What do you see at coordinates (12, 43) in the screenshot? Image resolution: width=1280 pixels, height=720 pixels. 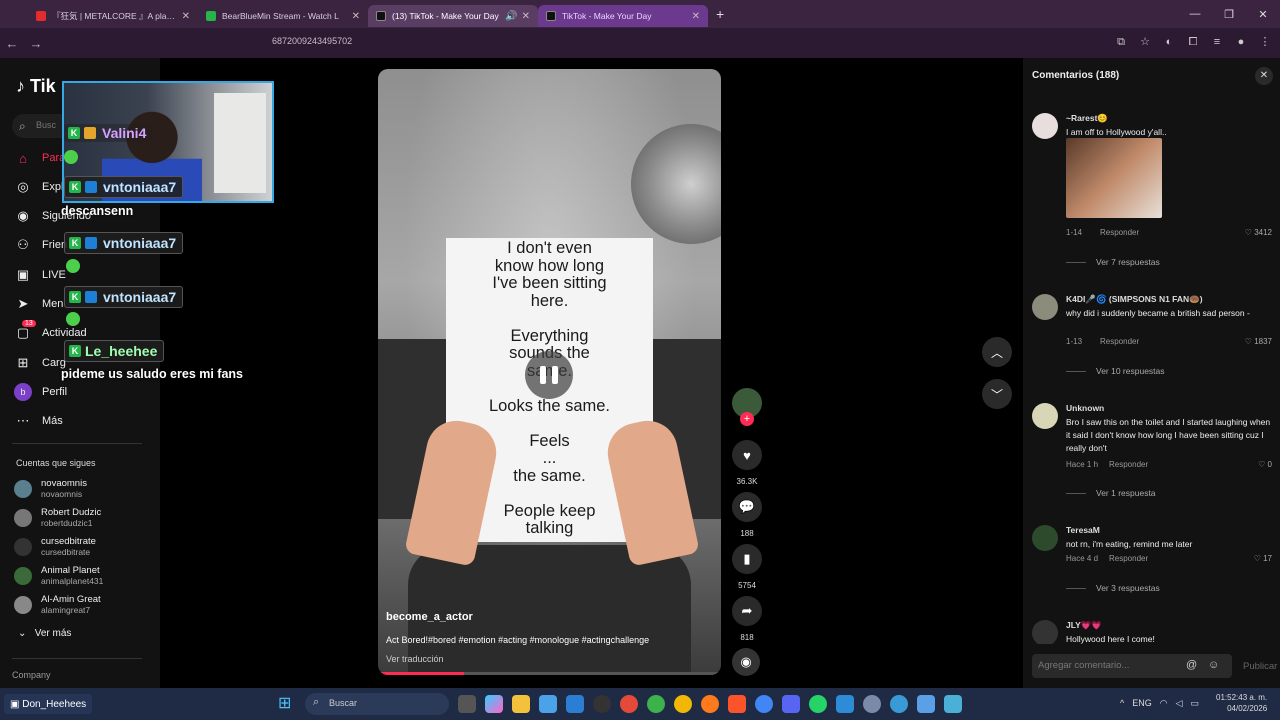 I see `back-icon: ←` at bounding box center [12, 43].